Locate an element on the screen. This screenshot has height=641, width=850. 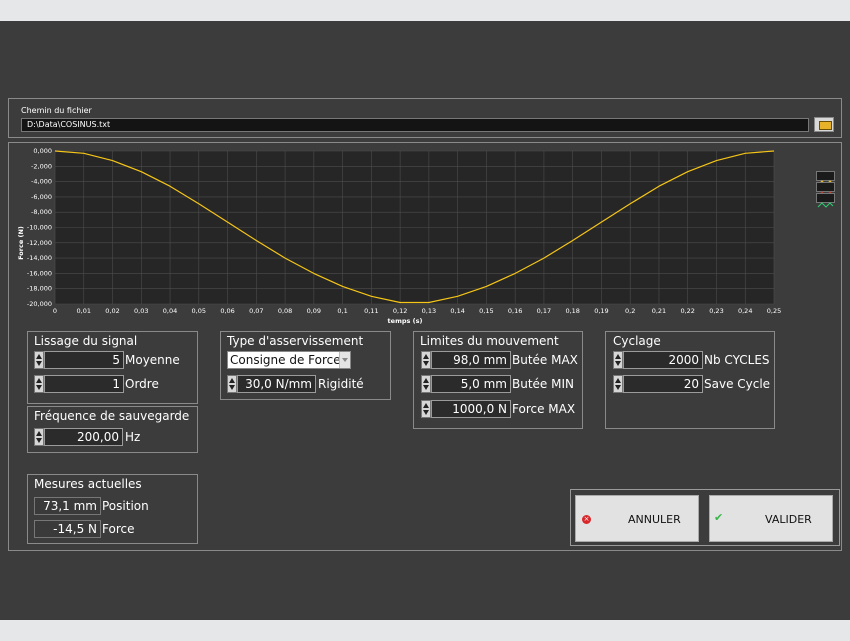
ordre-spinner is located at coordinates (39, 384).